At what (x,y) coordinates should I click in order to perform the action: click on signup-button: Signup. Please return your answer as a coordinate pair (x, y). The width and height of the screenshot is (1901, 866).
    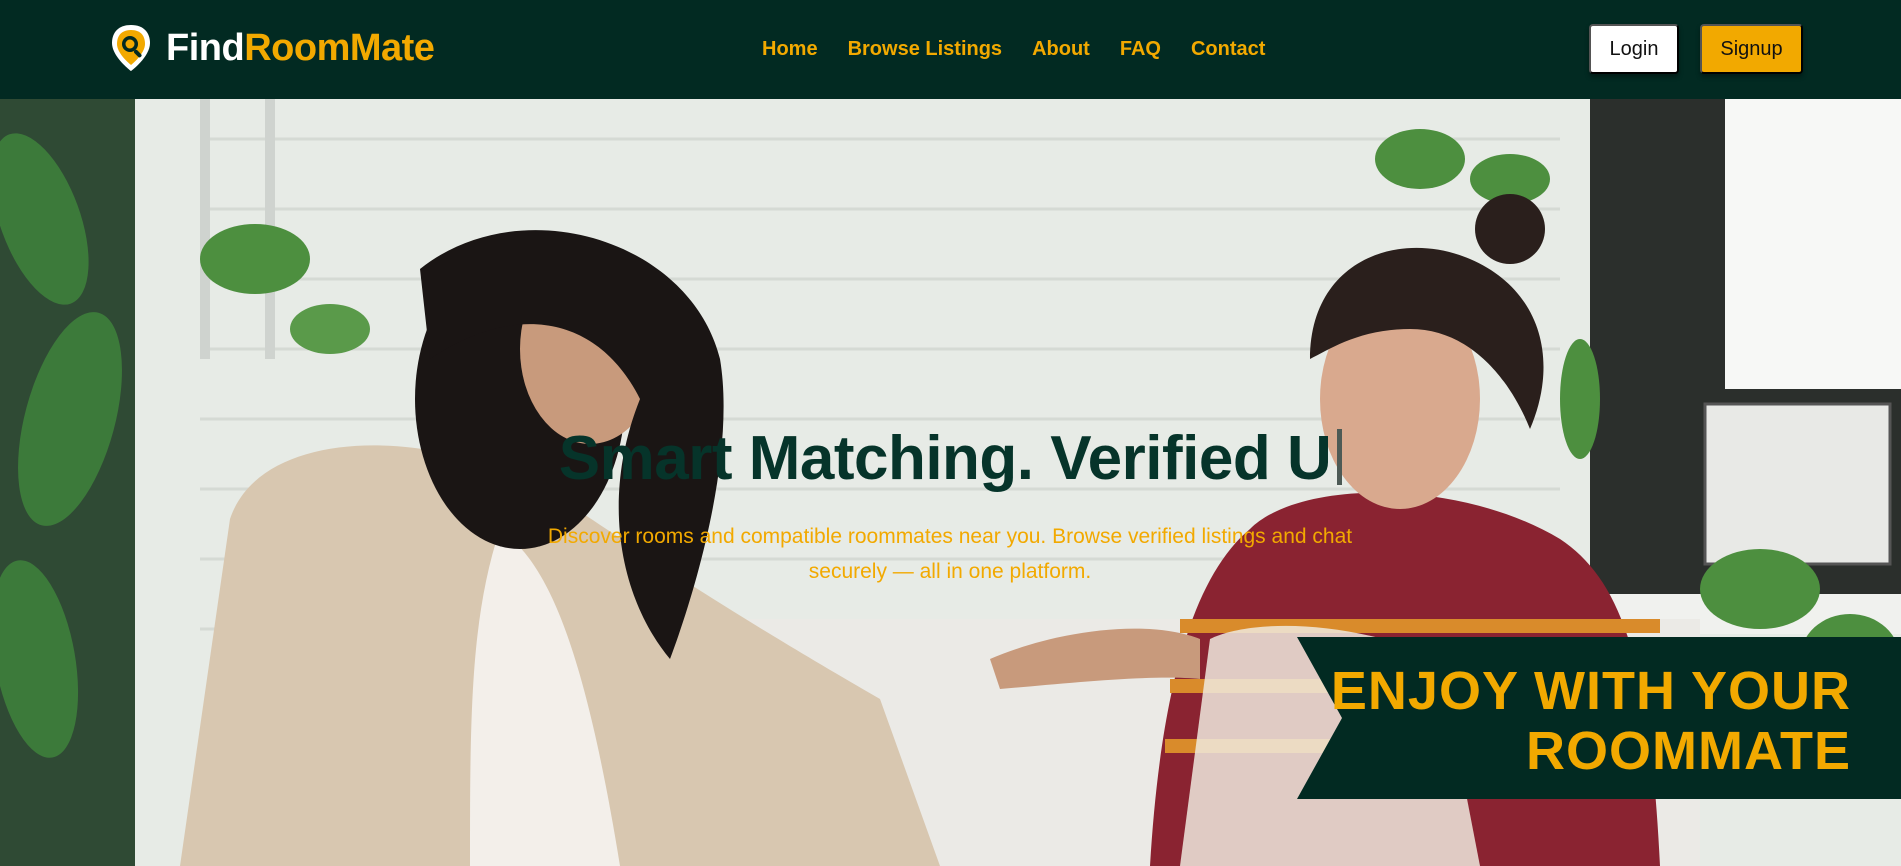
    Looking at the image, I should click on (1751, 49).